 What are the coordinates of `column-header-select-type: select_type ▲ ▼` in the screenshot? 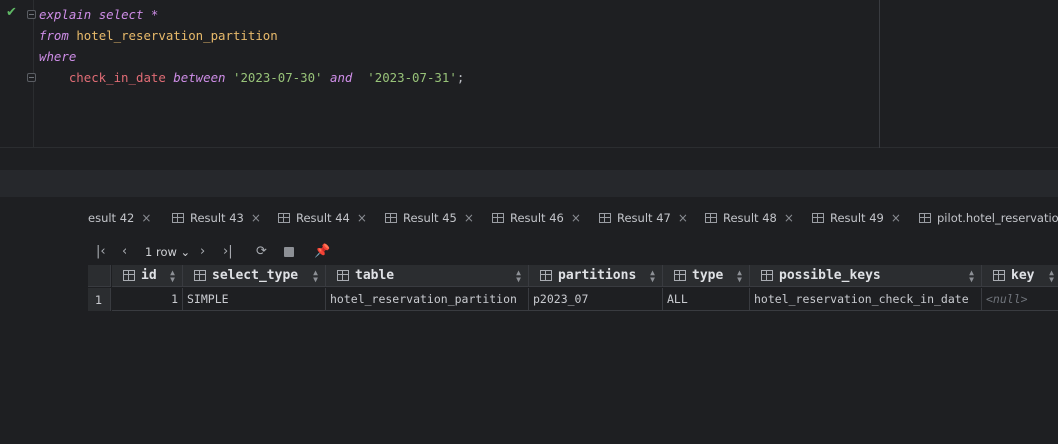 It's located at (254, 276).